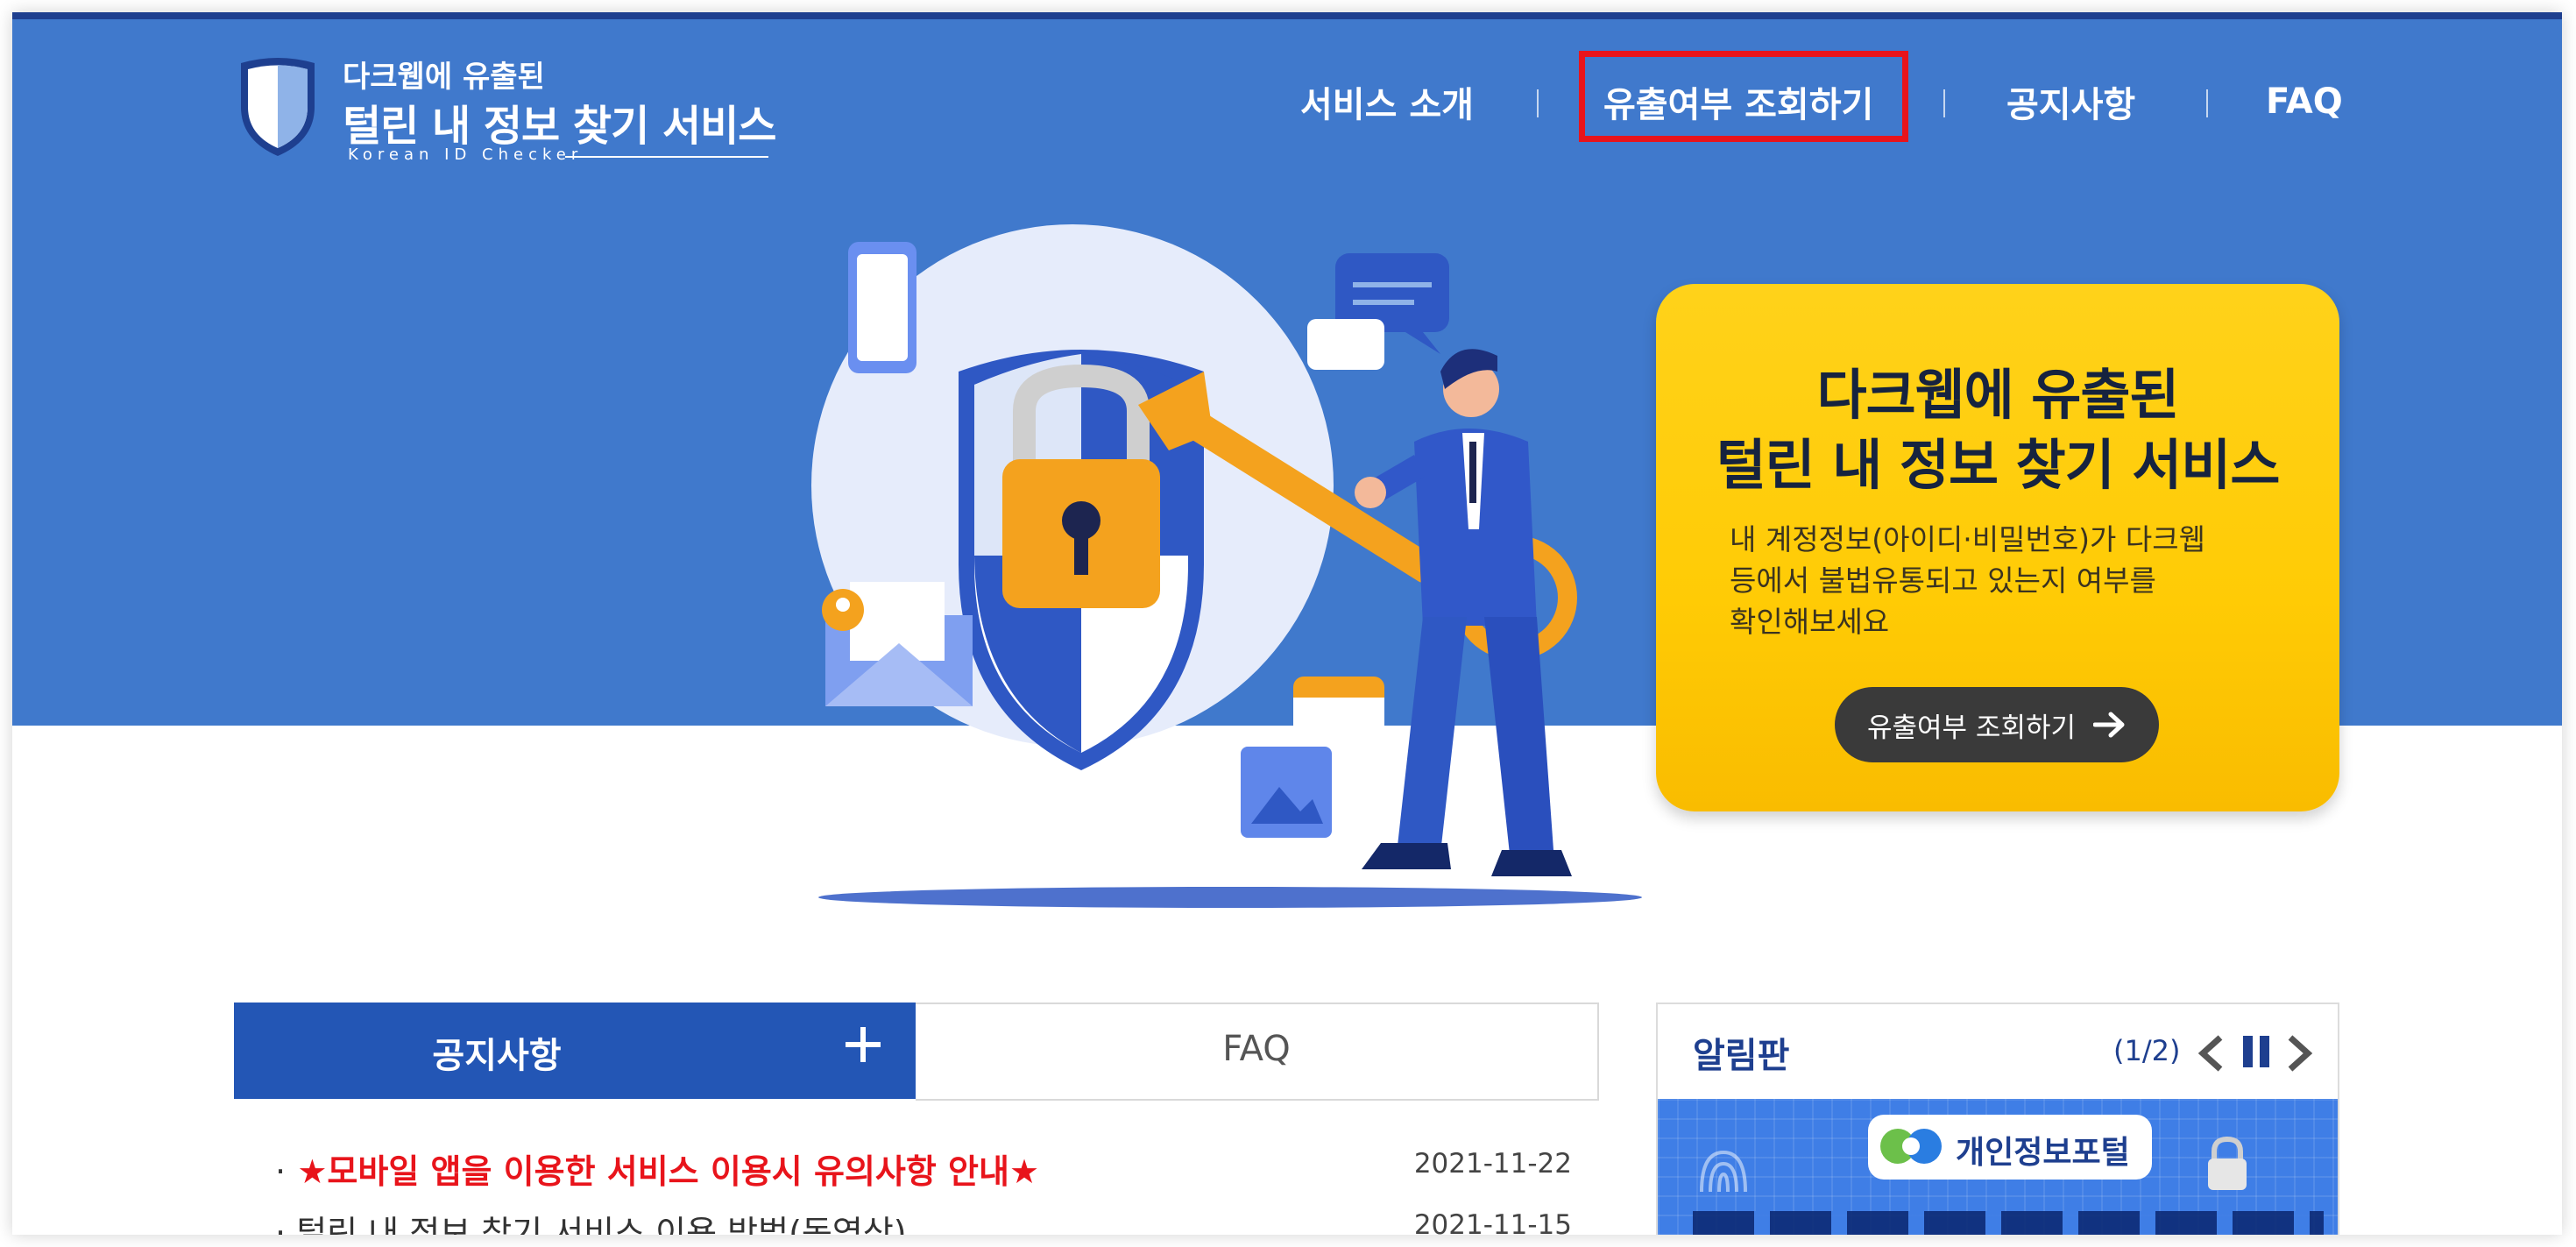  What do you see at coordinates (1998, 395) in the screenshot?
I see `hero-title-line1: 다크웹에 유출된` at bounding box center [1998, 395].